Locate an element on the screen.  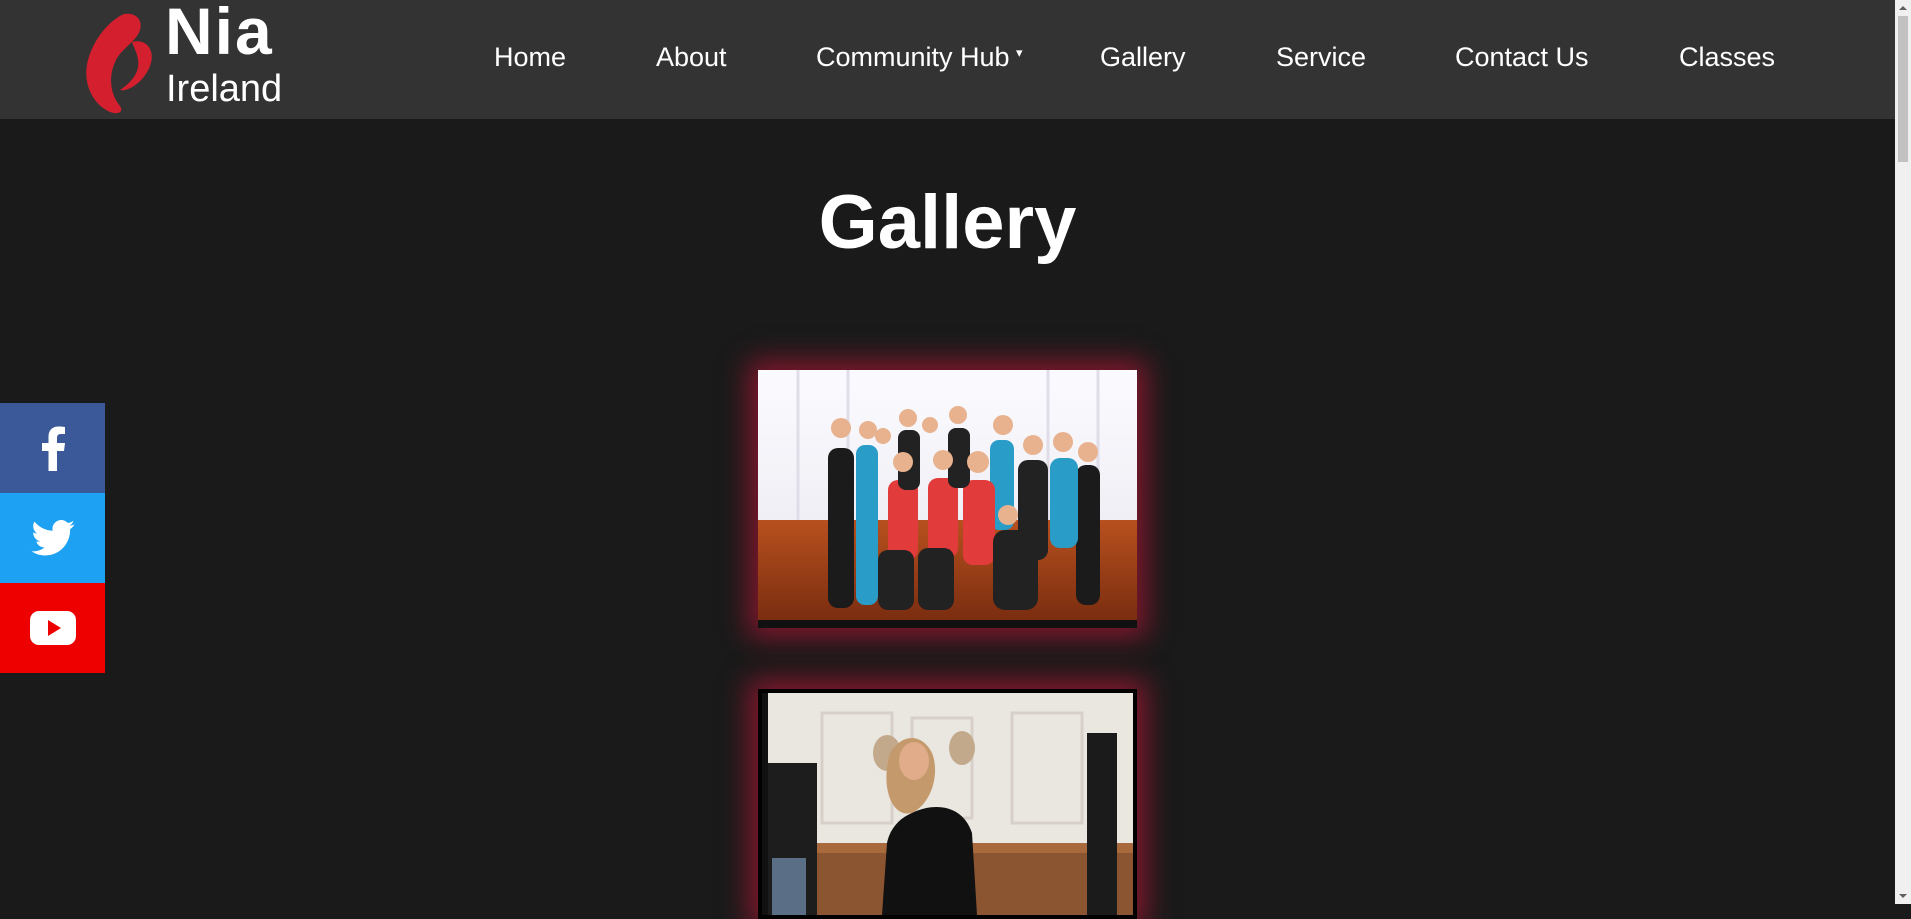
youtube-link is located at coordinates (52, 628).